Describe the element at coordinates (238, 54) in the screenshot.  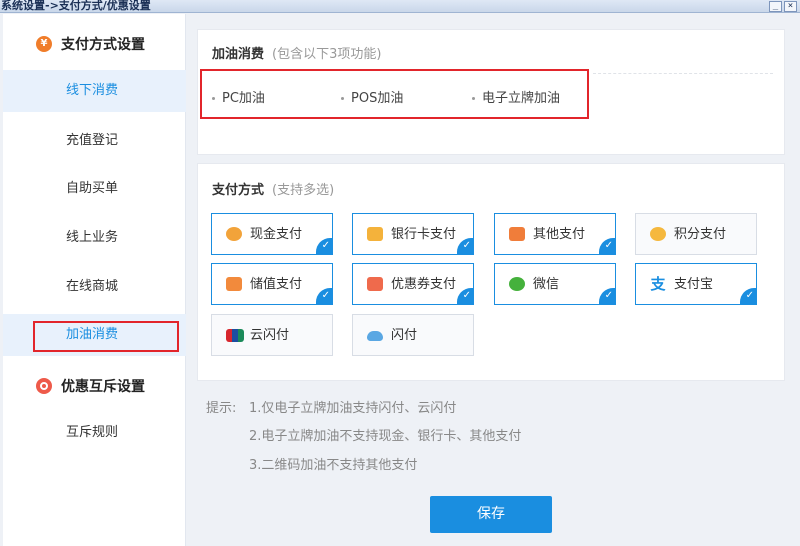
I see `fuel-card-title-text: 加油消费` at that location.